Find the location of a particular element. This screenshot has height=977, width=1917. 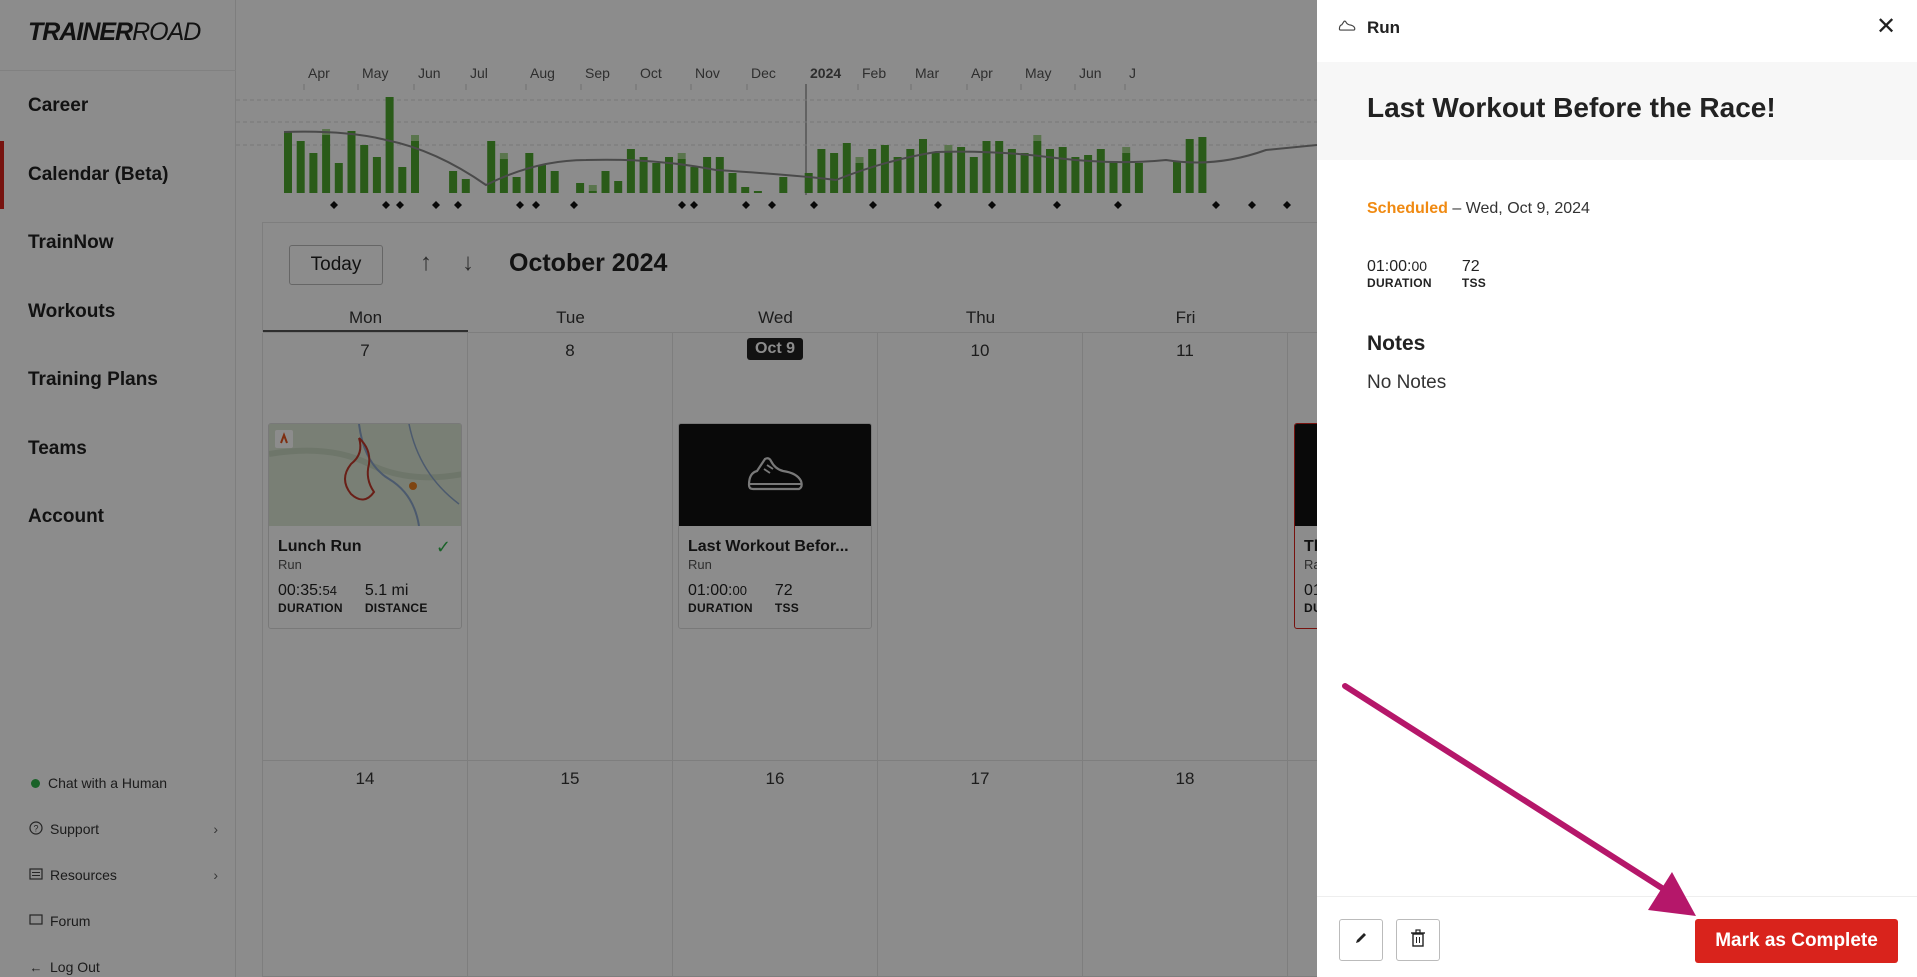

support-link: ? Support › is located at coordinates (123, 829).